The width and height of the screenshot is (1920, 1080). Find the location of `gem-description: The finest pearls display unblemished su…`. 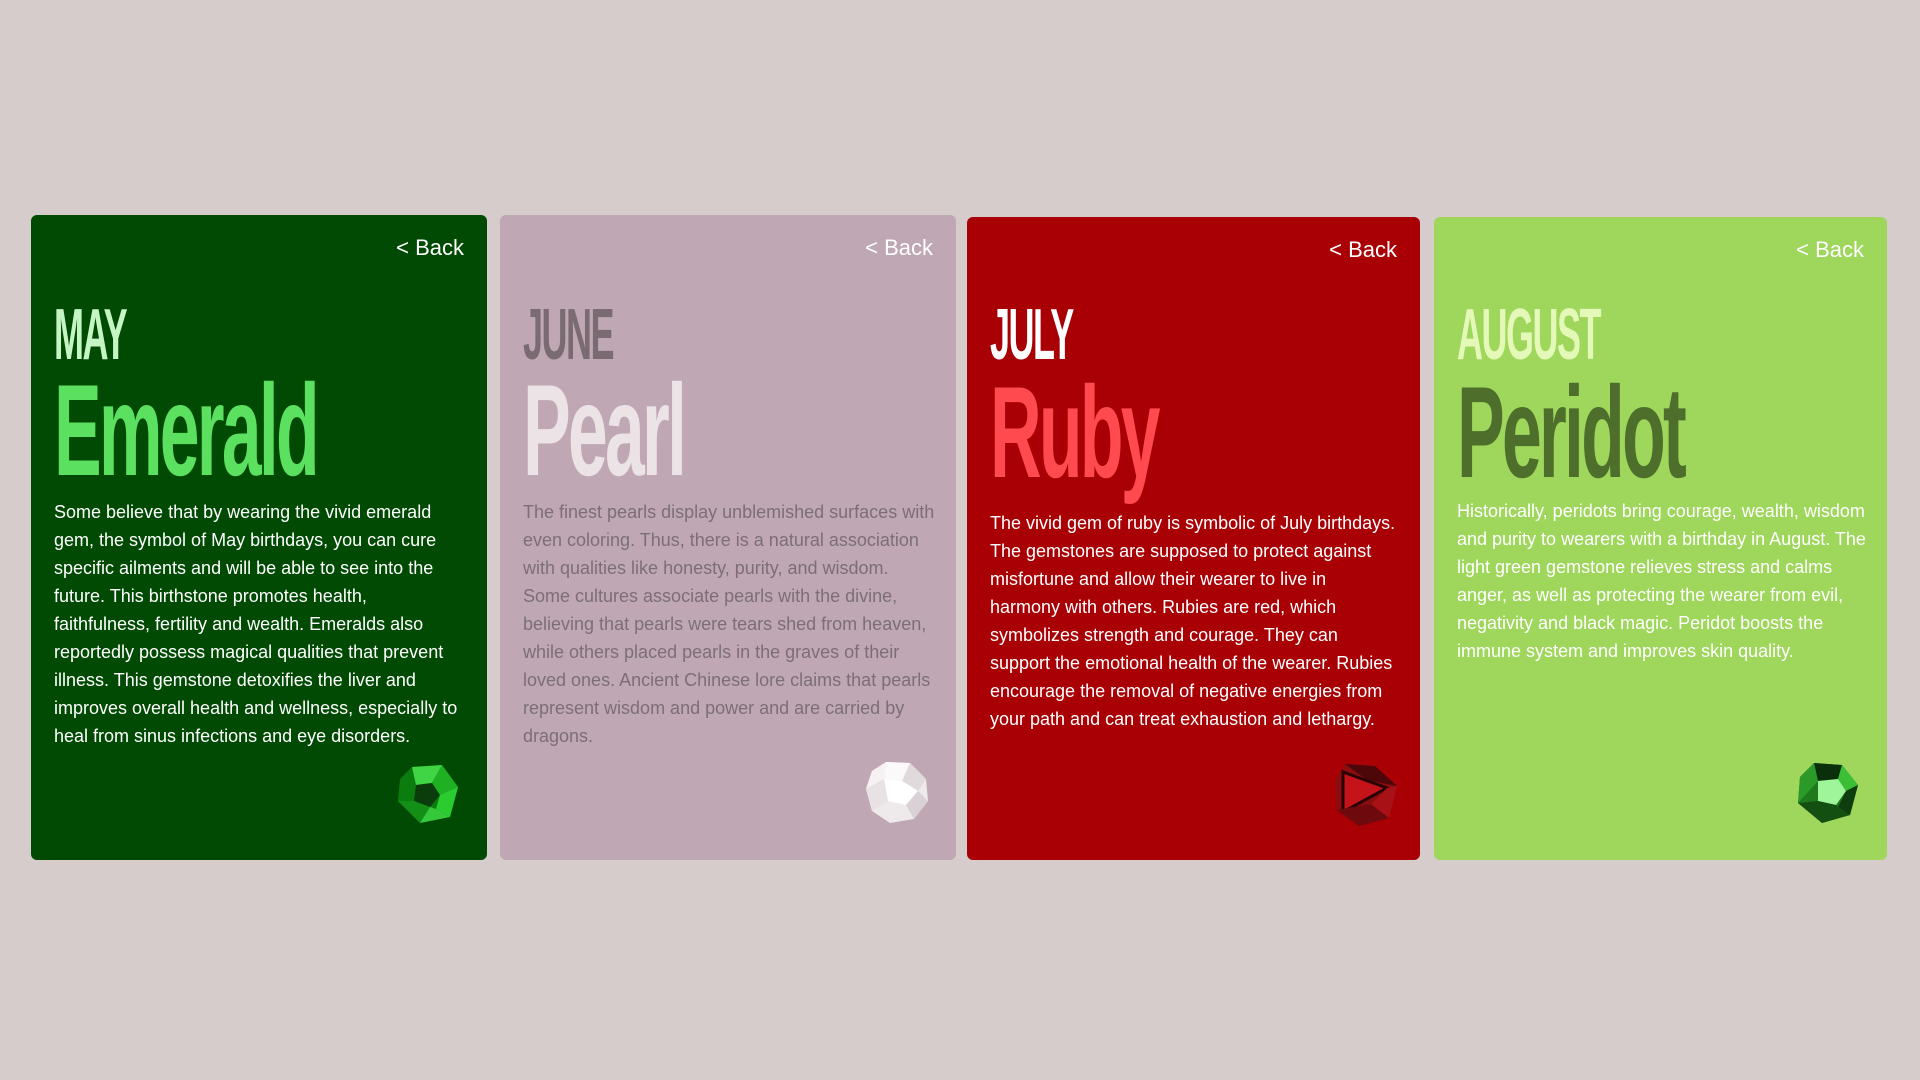

gem-description: The finest pearls display unblemished su… is located at coordinates (729, 624).